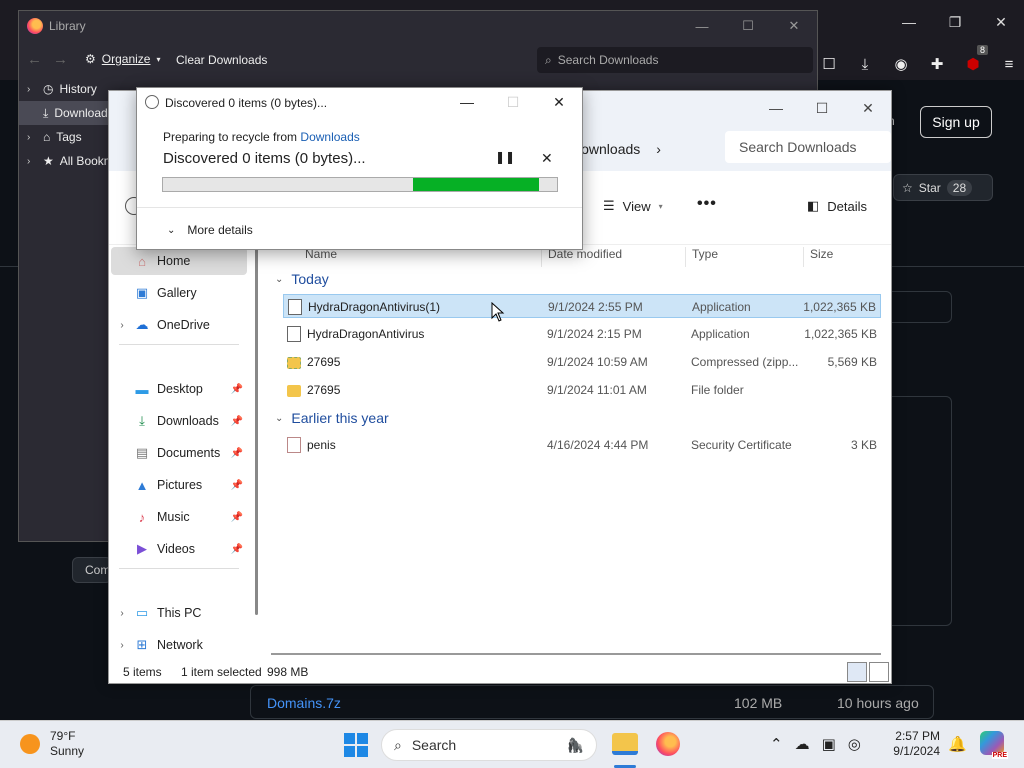 This screenshot has height=768, width=1024. I want to click on library-search-input: ⌕ Search Downloads, so click(675, 60).